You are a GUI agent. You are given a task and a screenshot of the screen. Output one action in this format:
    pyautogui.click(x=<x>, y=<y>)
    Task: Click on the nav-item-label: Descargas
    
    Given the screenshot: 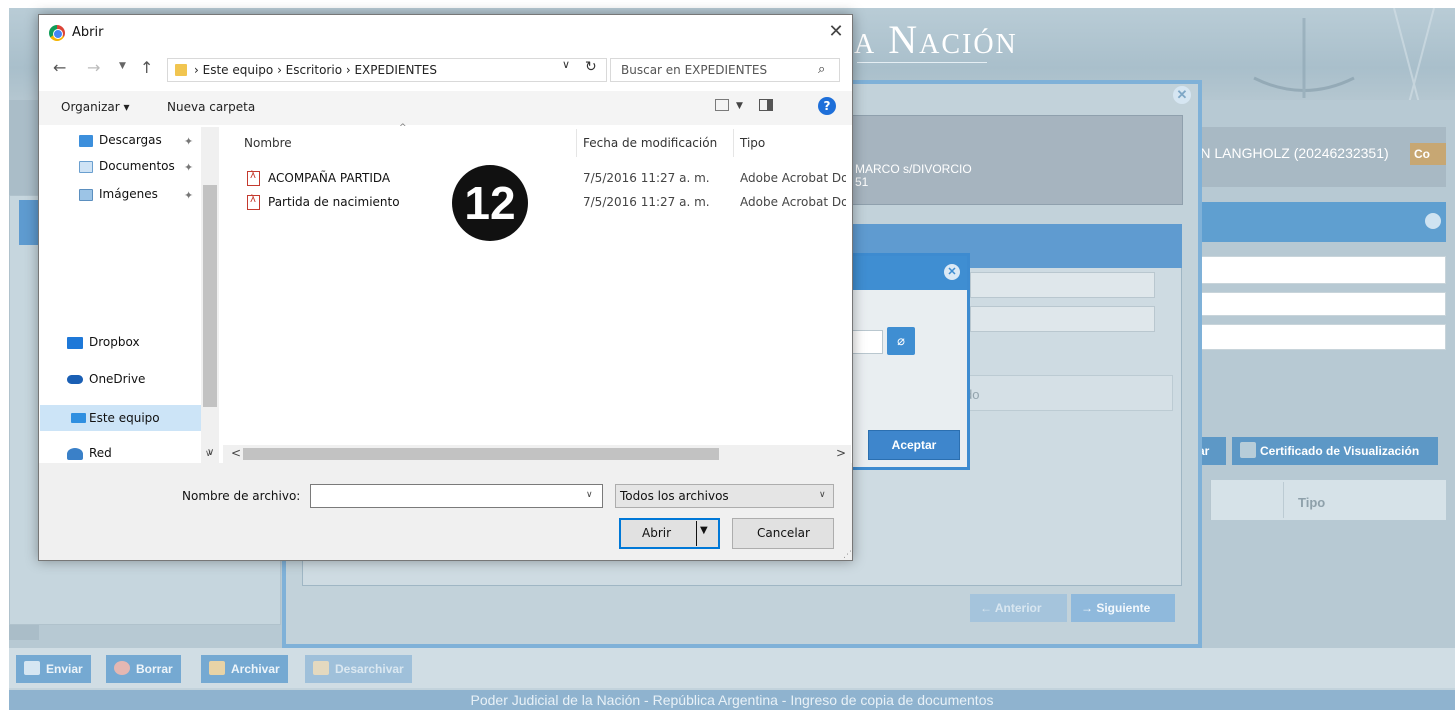 What is the action you would take?
    pyautogui.click(x=130, y=140)
    